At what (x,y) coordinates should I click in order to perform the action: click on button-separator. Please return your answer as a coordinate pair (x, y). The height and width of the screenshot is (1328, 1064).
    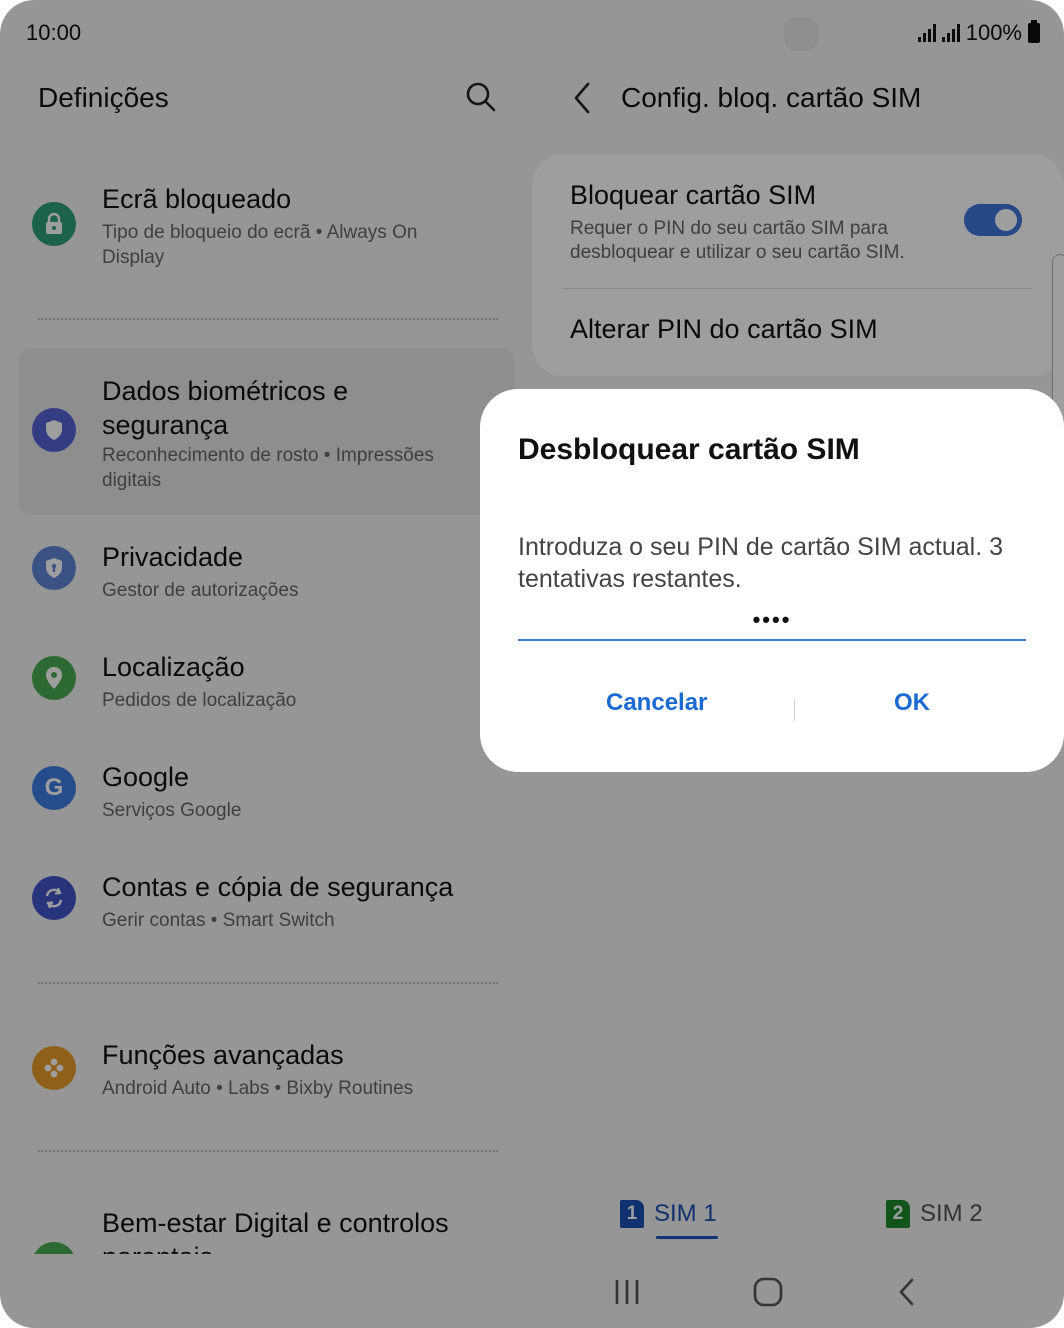
    Looking at the image, I should click on (794, 710).